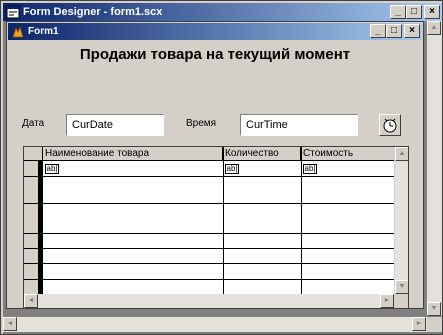 The height and width of the screenshot is (335, 443). Describe the element at coordinates (401, 220) in the screenshot. I see `grid-vertical-scrollbar: ▲ ▼` at that location.